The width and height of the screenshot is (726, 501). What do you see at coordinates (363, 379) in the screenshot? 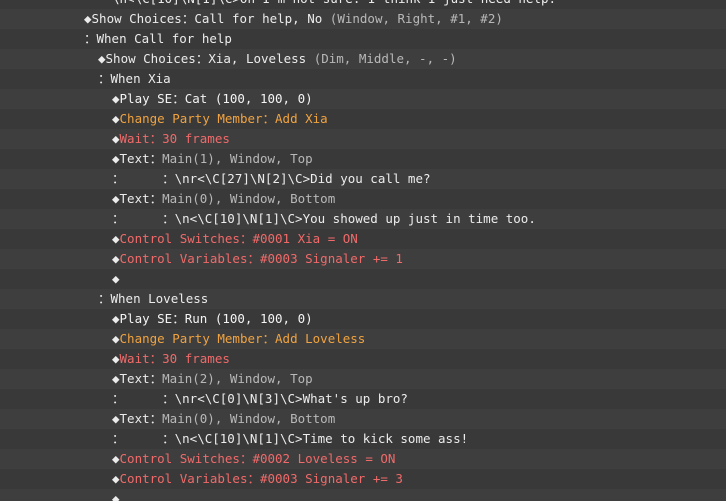
I see `command-row: ◆Text：Main(2), Window, Top` at bounding box center [363, 379].